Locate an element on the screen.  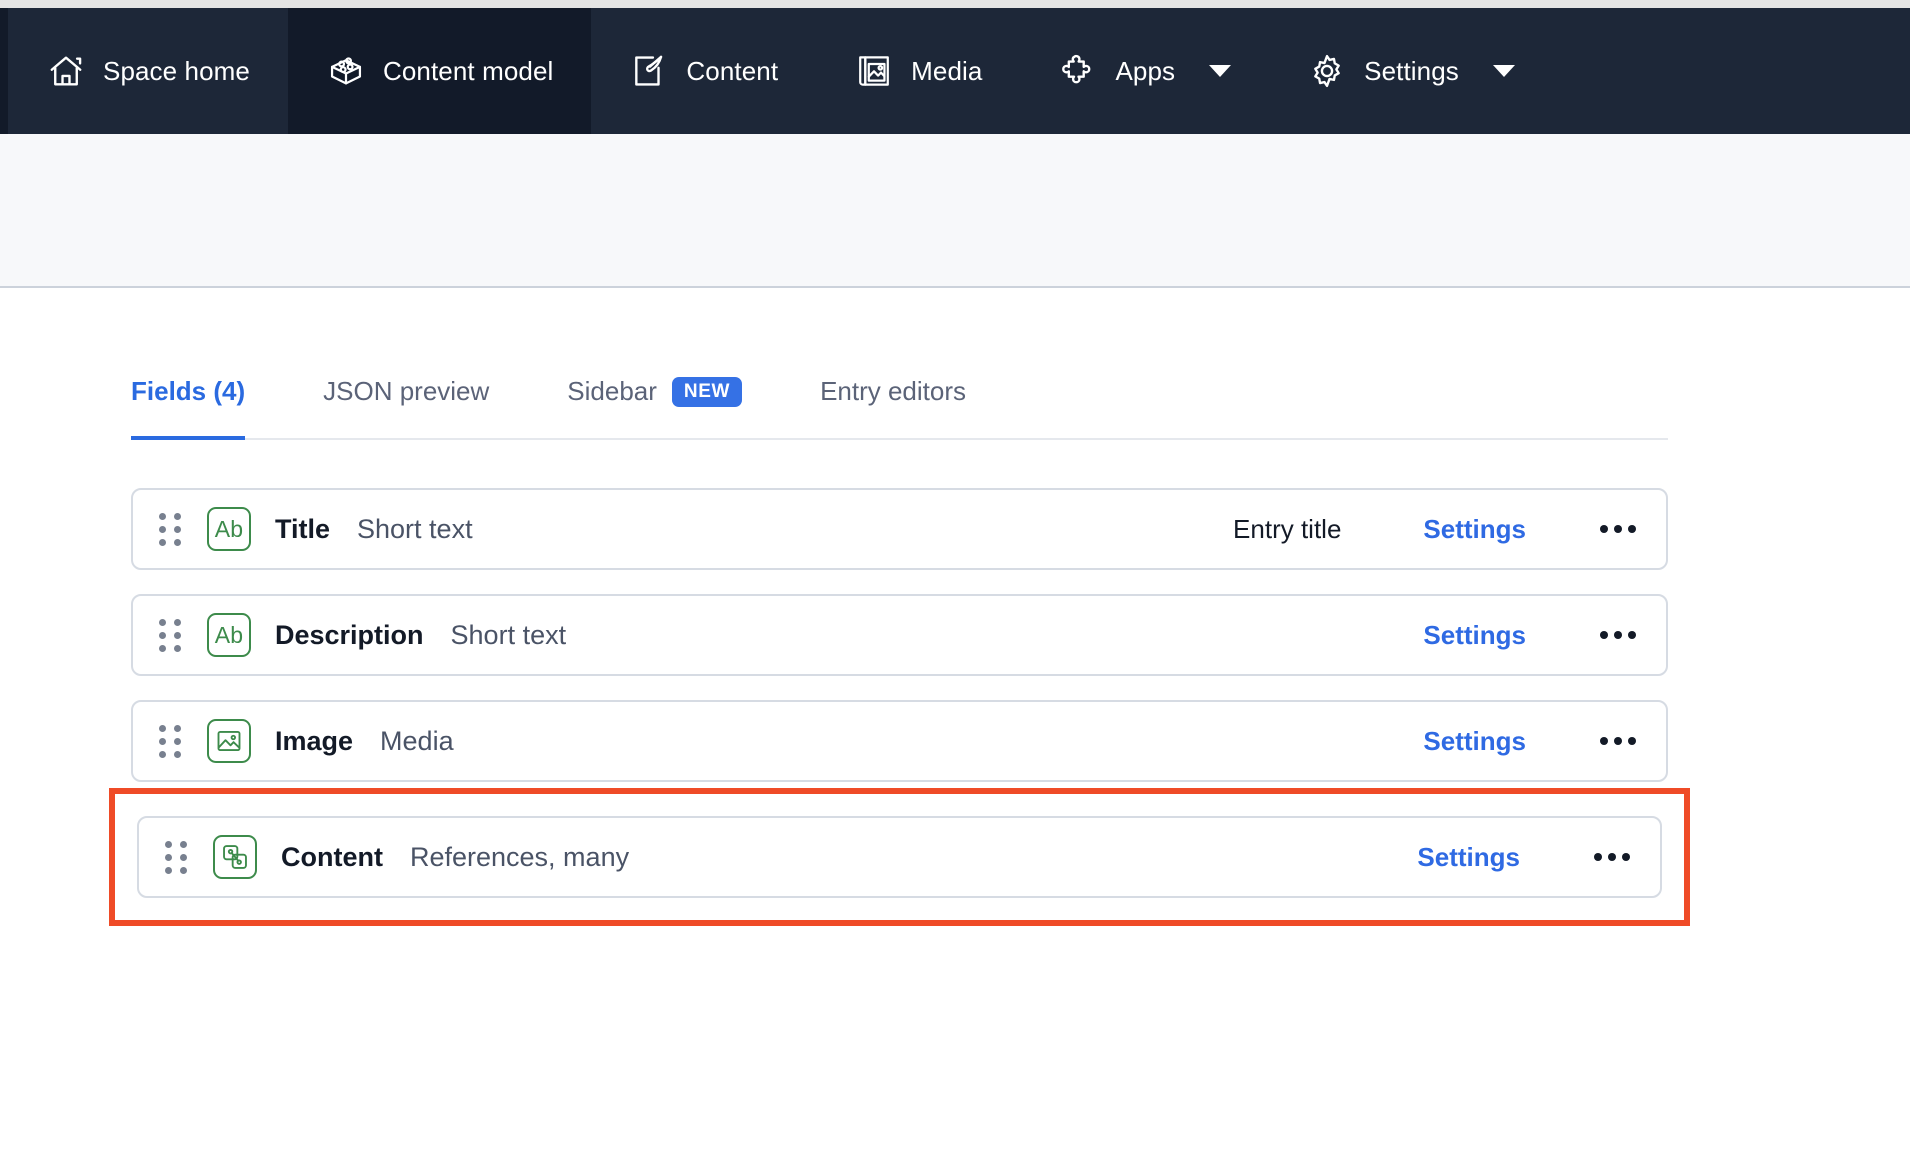
field-name: Image is located at coordinates (314, 740).